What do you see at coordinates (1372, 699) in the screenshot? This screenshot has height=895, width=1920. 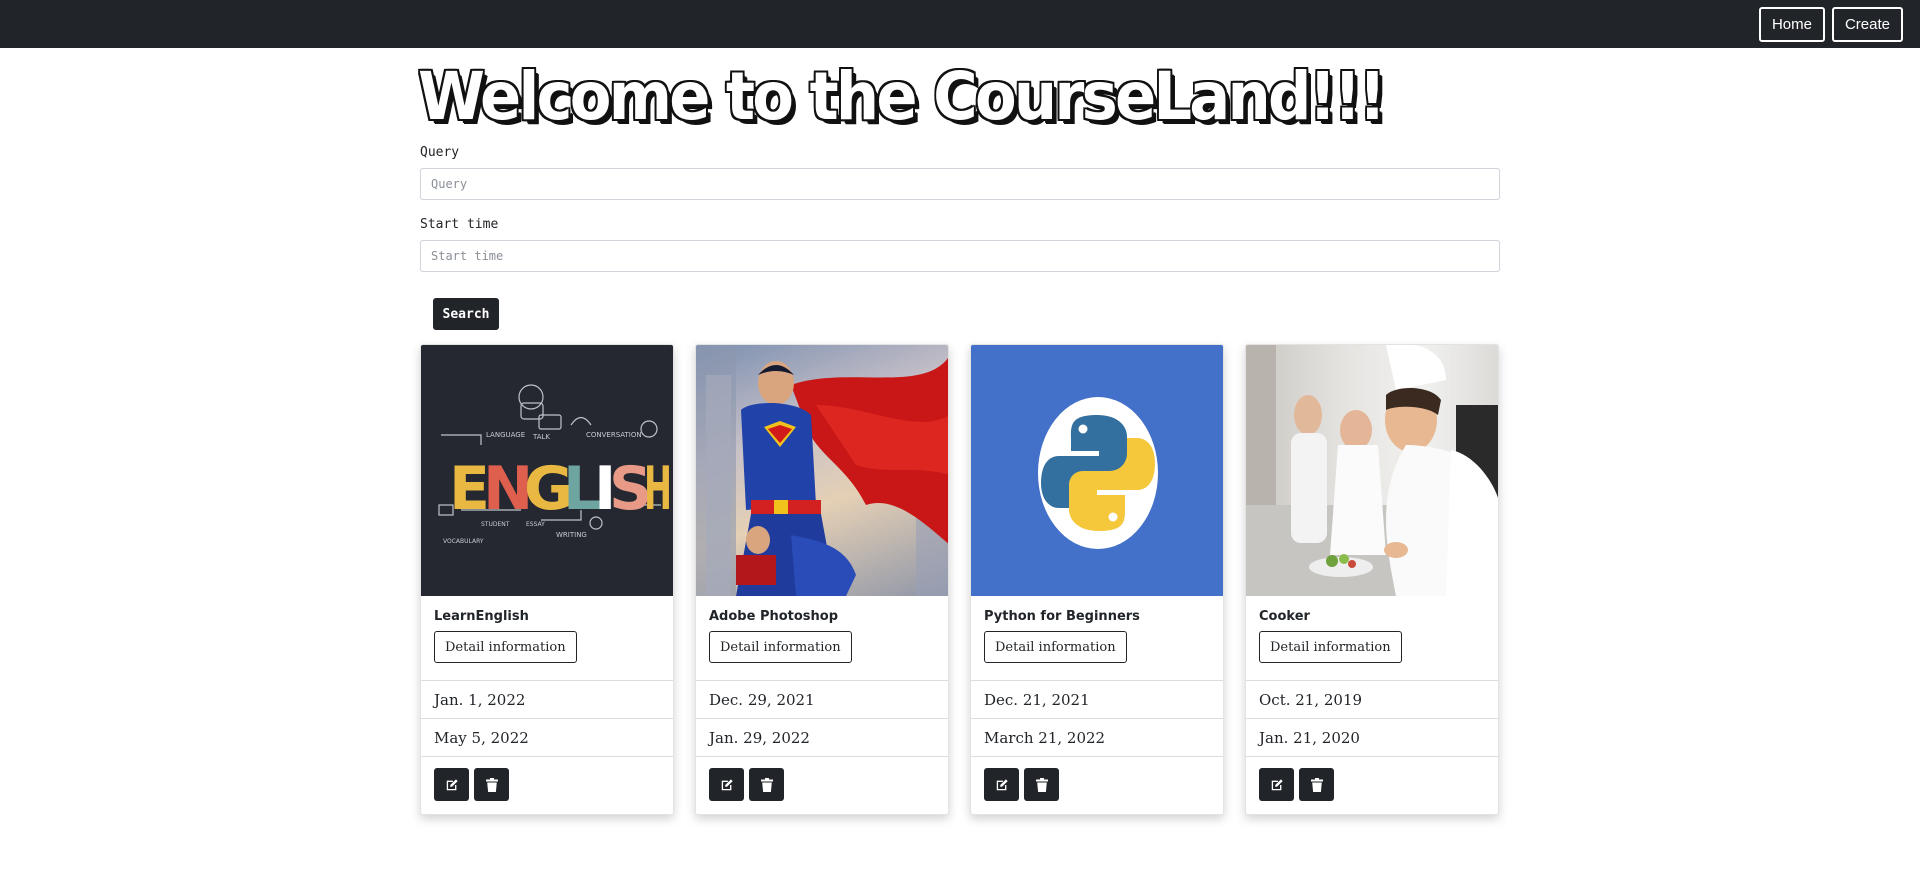 I see `start-date: Oct. 21, 2019` at bounding box center [1372, 699].